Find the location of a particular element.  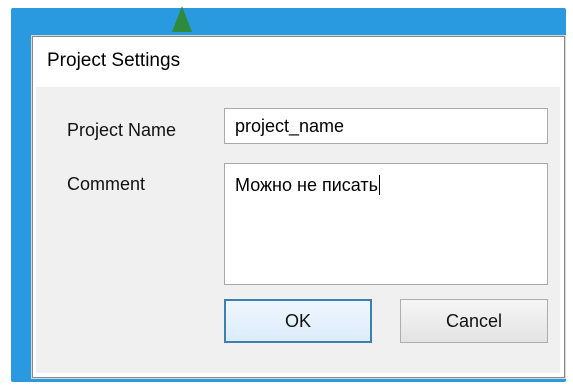

caret-icon is located at coordinates (379, 185).